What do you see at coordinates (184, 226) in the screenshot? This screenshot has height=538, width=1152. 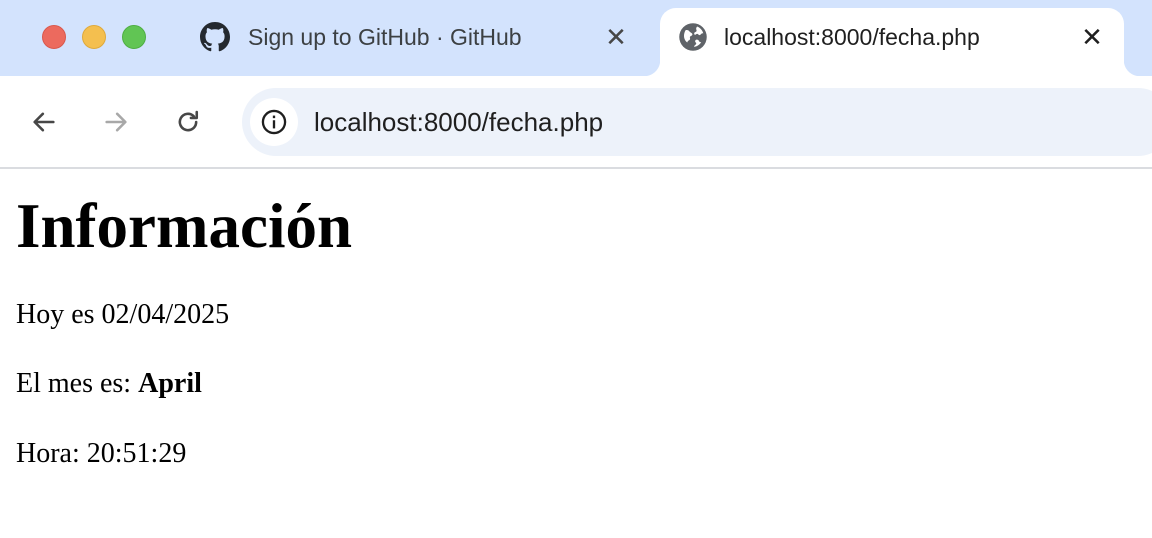 I see `page-title: Información` at bounding box center [184, 226].